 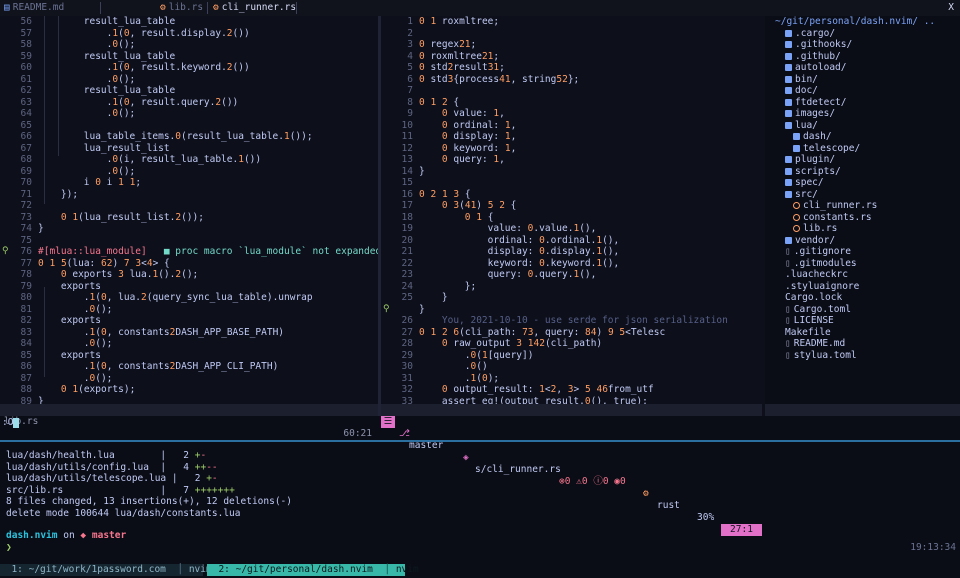 I want to click on code-line: 0 1(exports);, so click(x=86, y=389).